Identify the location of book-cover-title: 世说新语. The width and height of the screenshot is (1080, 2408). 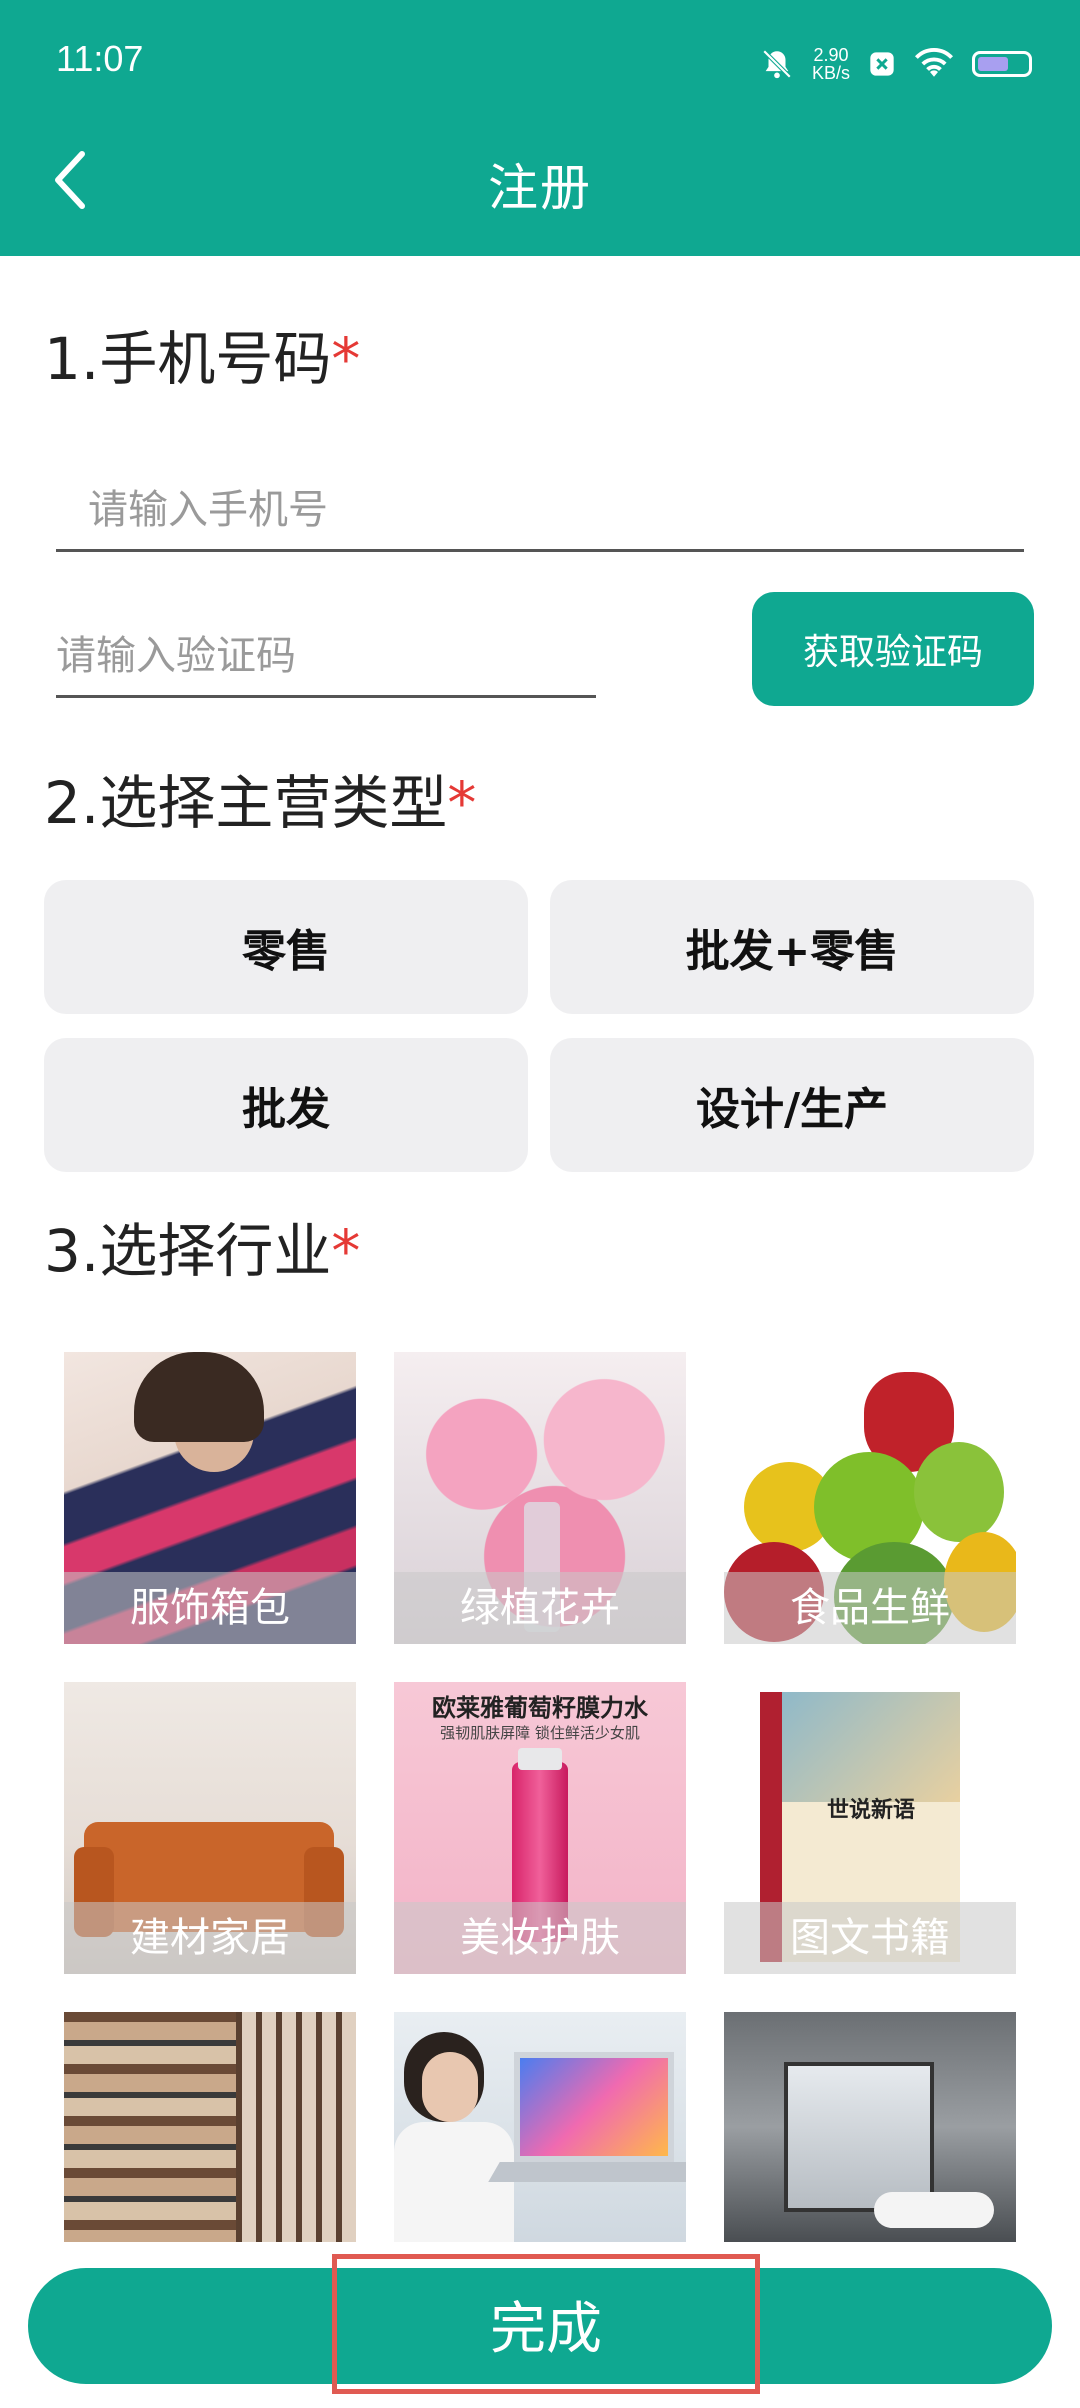
(870, 1810).